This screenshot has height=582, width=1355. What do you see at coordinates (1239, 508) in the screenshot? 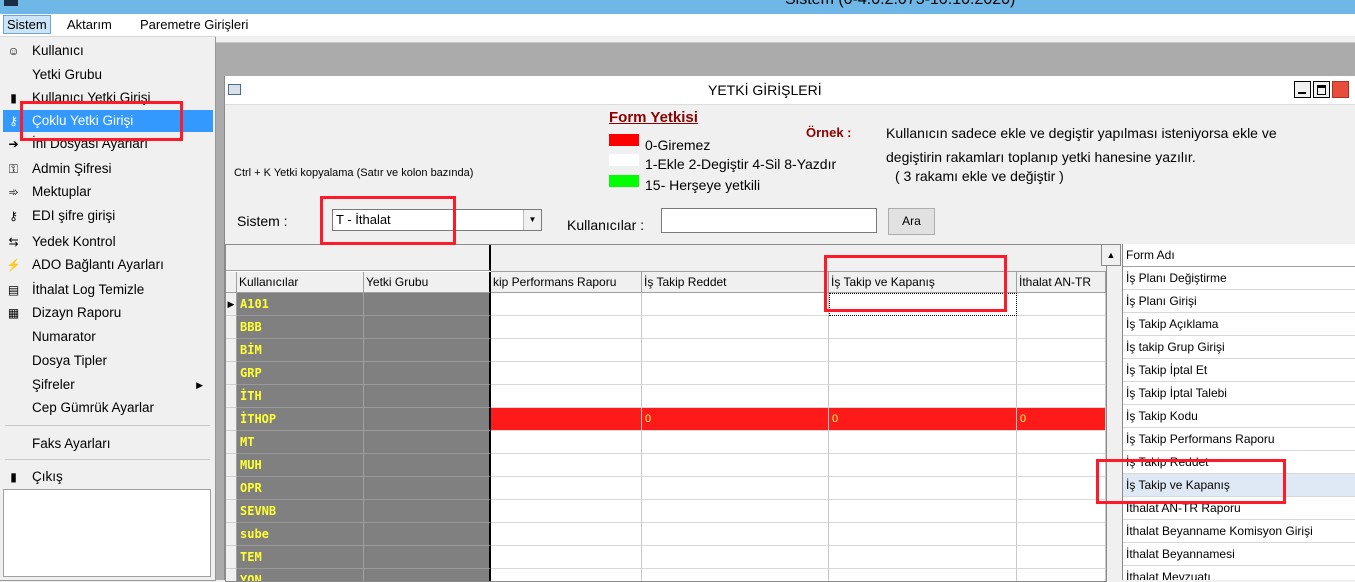
I see `list-item: İthalat AN-TR Raporu` at bounding box center [1239, 508].